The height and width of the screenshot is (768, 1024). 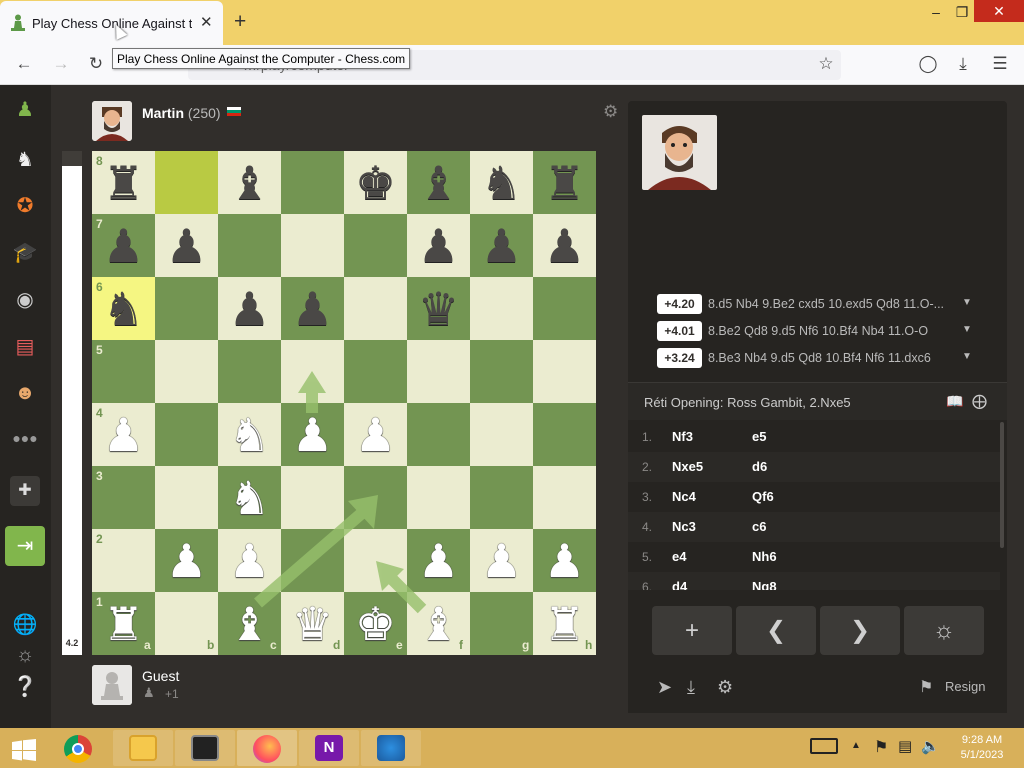 I want to click on more-icon: ●●●, so click(x=25, y=438).